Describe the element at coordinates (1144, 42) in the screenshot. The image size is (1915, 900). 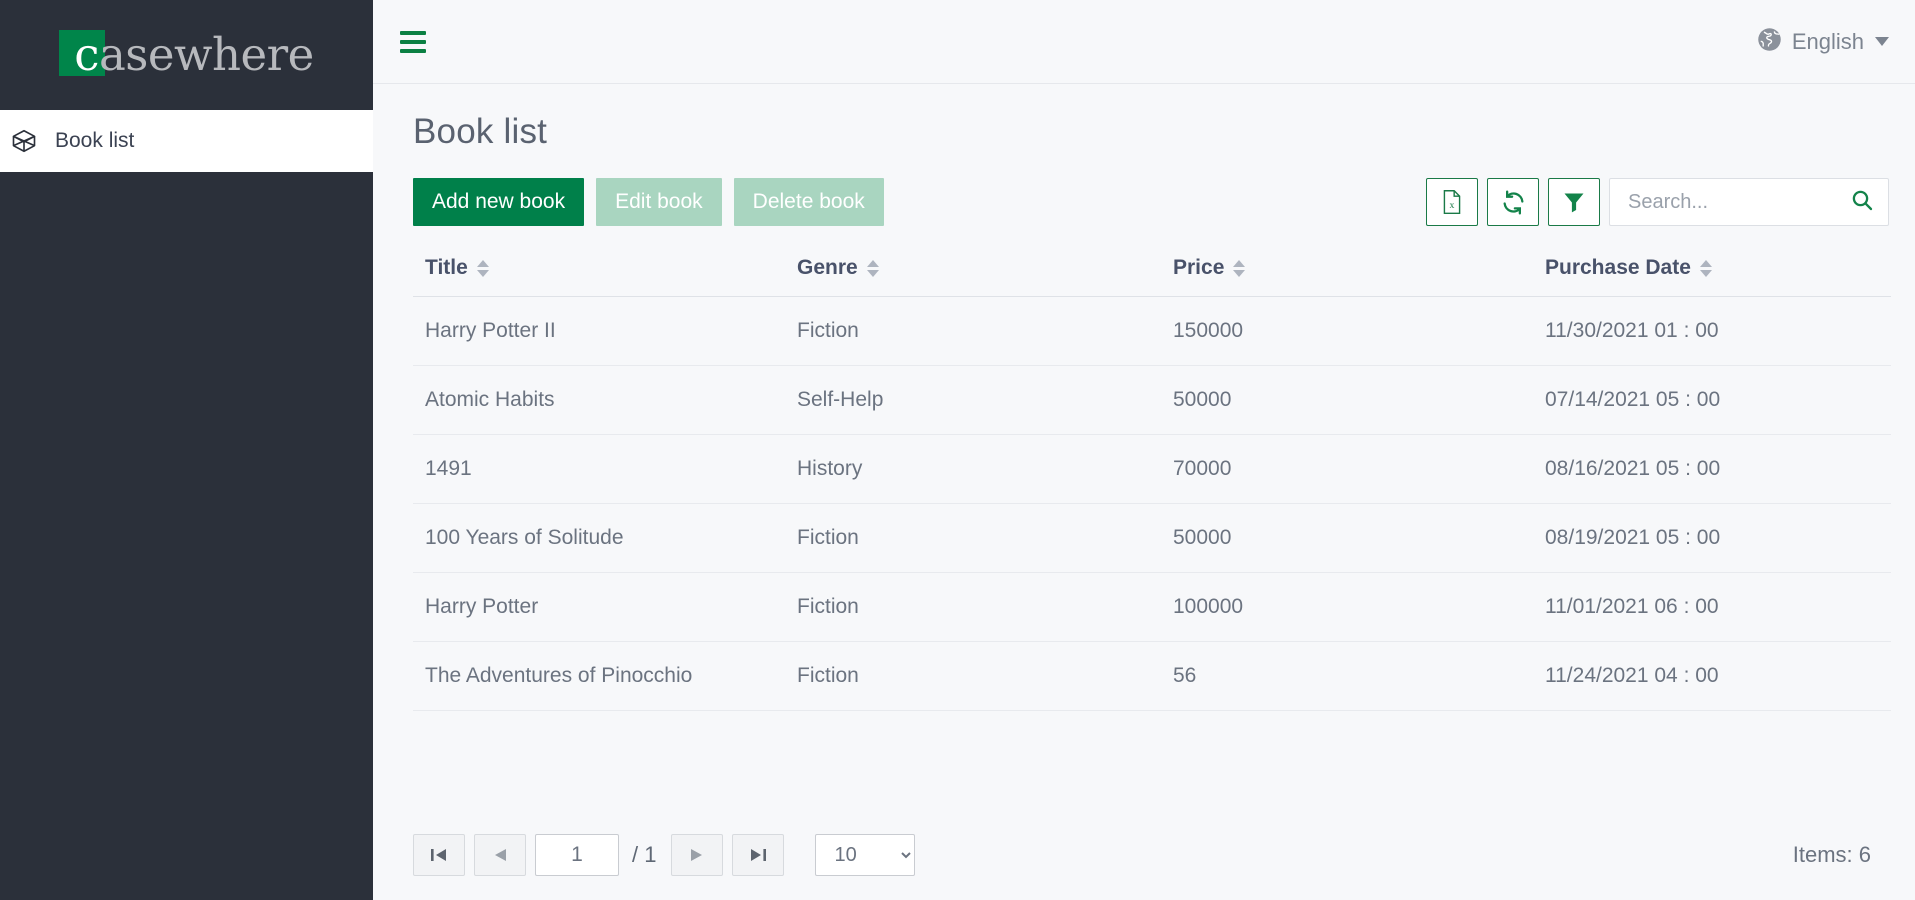
I see `topbar: English` at that location.